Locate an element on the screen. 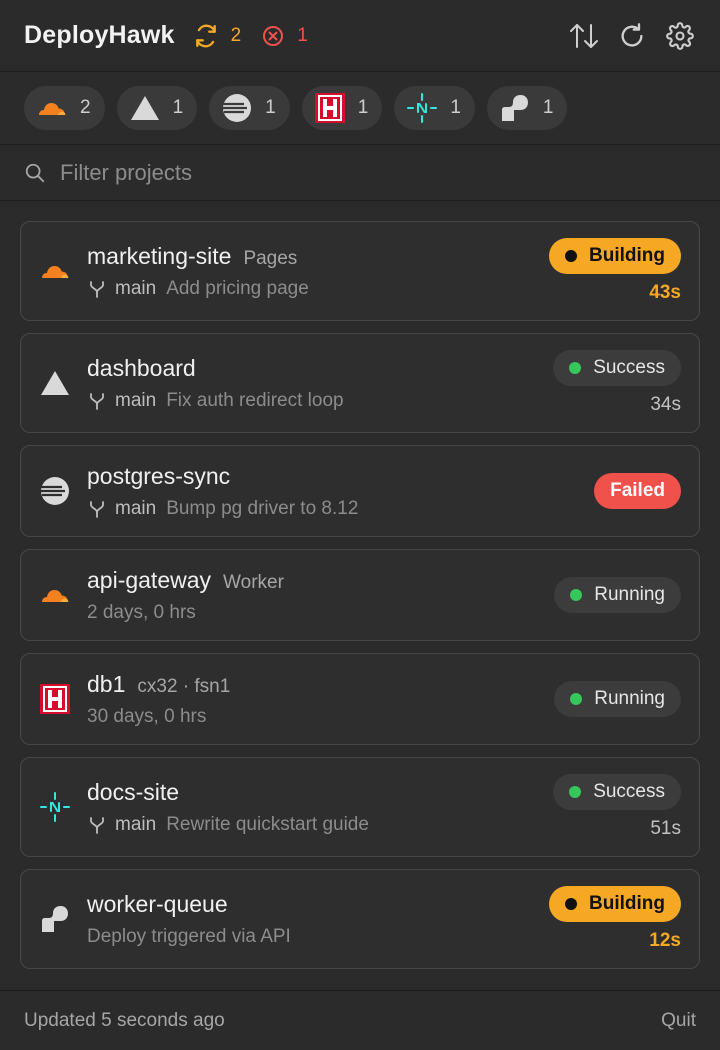 This screenshot has width=720, height=1050. commit-message: Add pricing page is located at coordinates (237, 288).